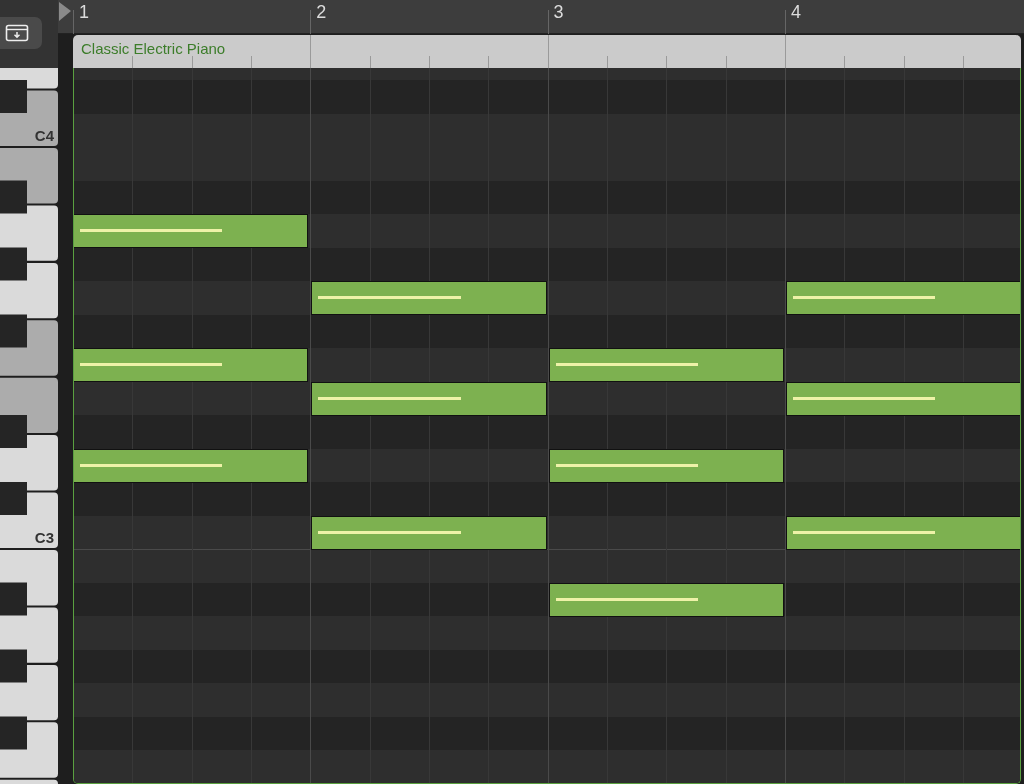  Describe the element at coordinates (321, 12) in the screenshot. I see `bar-number: 2` at that location.